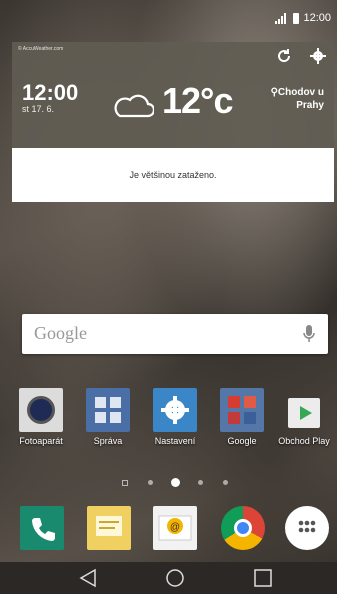 The width and height of the screenshot is (337, 594). I want to click on messages-icon, so click(109, 528).